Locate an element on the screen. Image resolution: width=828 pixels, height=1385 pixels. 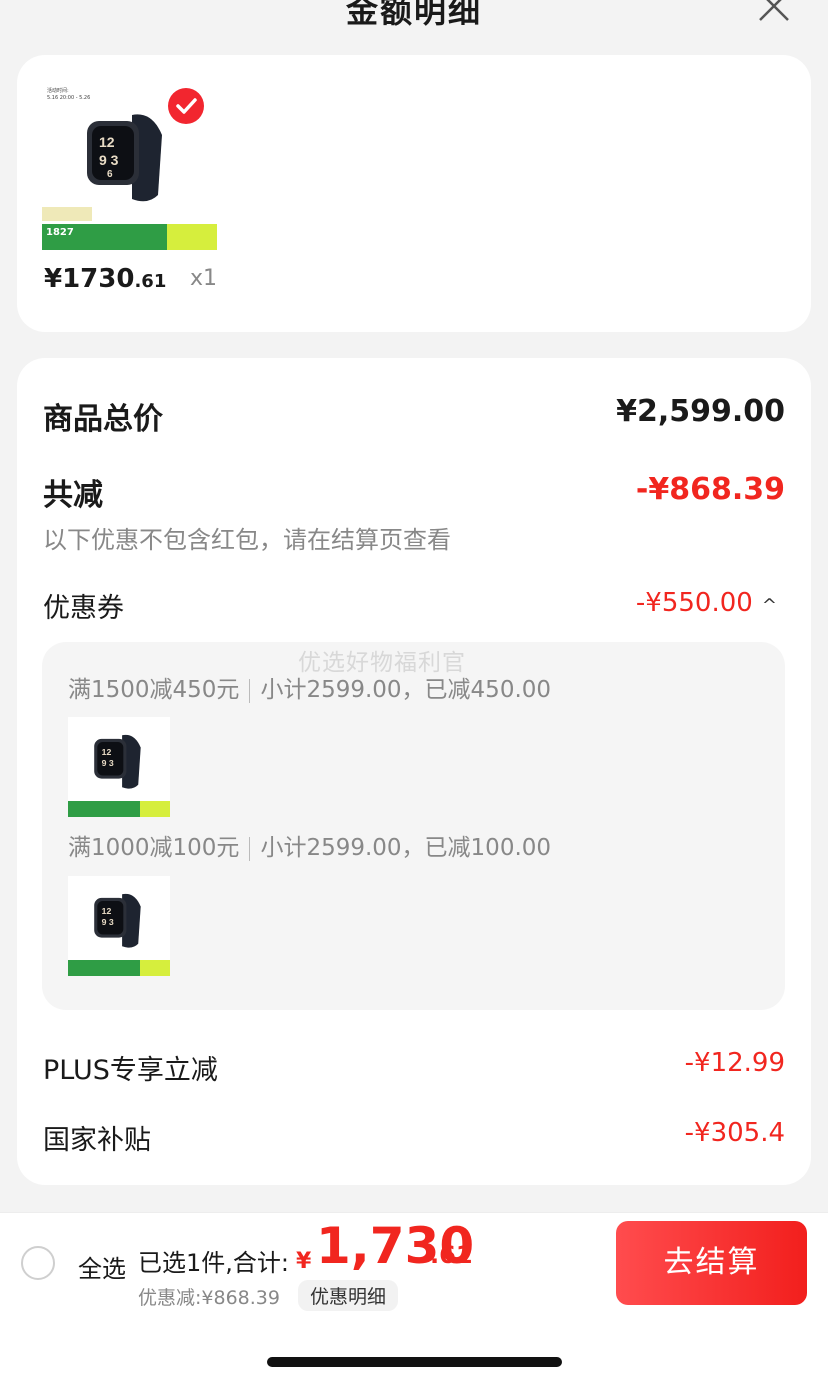
svg-text: 6 is located at coordinates (110, 174).